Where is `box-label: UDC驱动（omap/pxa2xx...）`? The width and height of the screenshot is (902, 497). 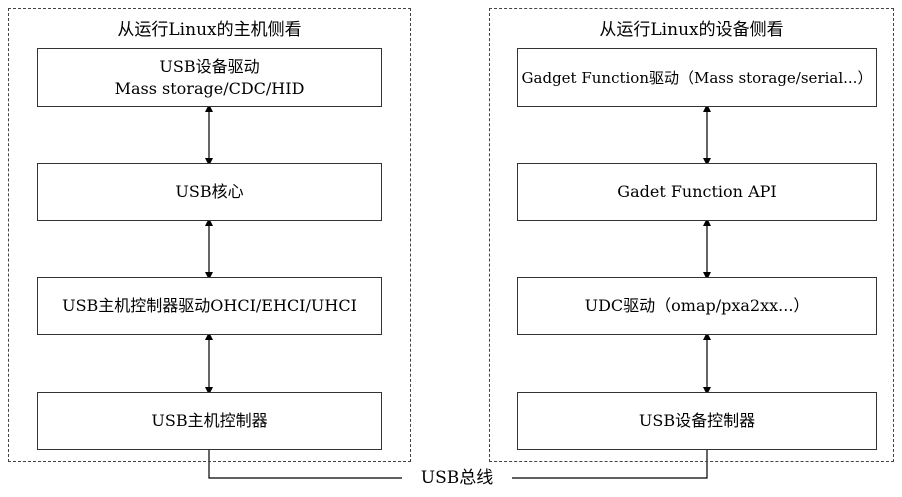 box-label: UDC驱动（omap/pxa2xx...） is located at coordinates (697, 305).